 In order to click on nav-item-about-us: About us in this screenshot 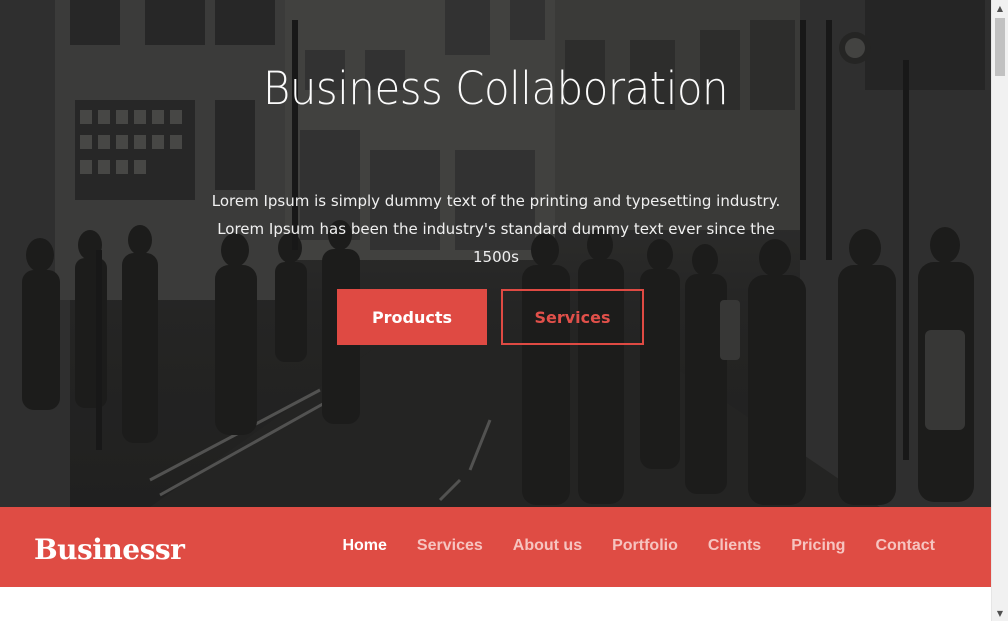, I will do `click(547, 546)`.